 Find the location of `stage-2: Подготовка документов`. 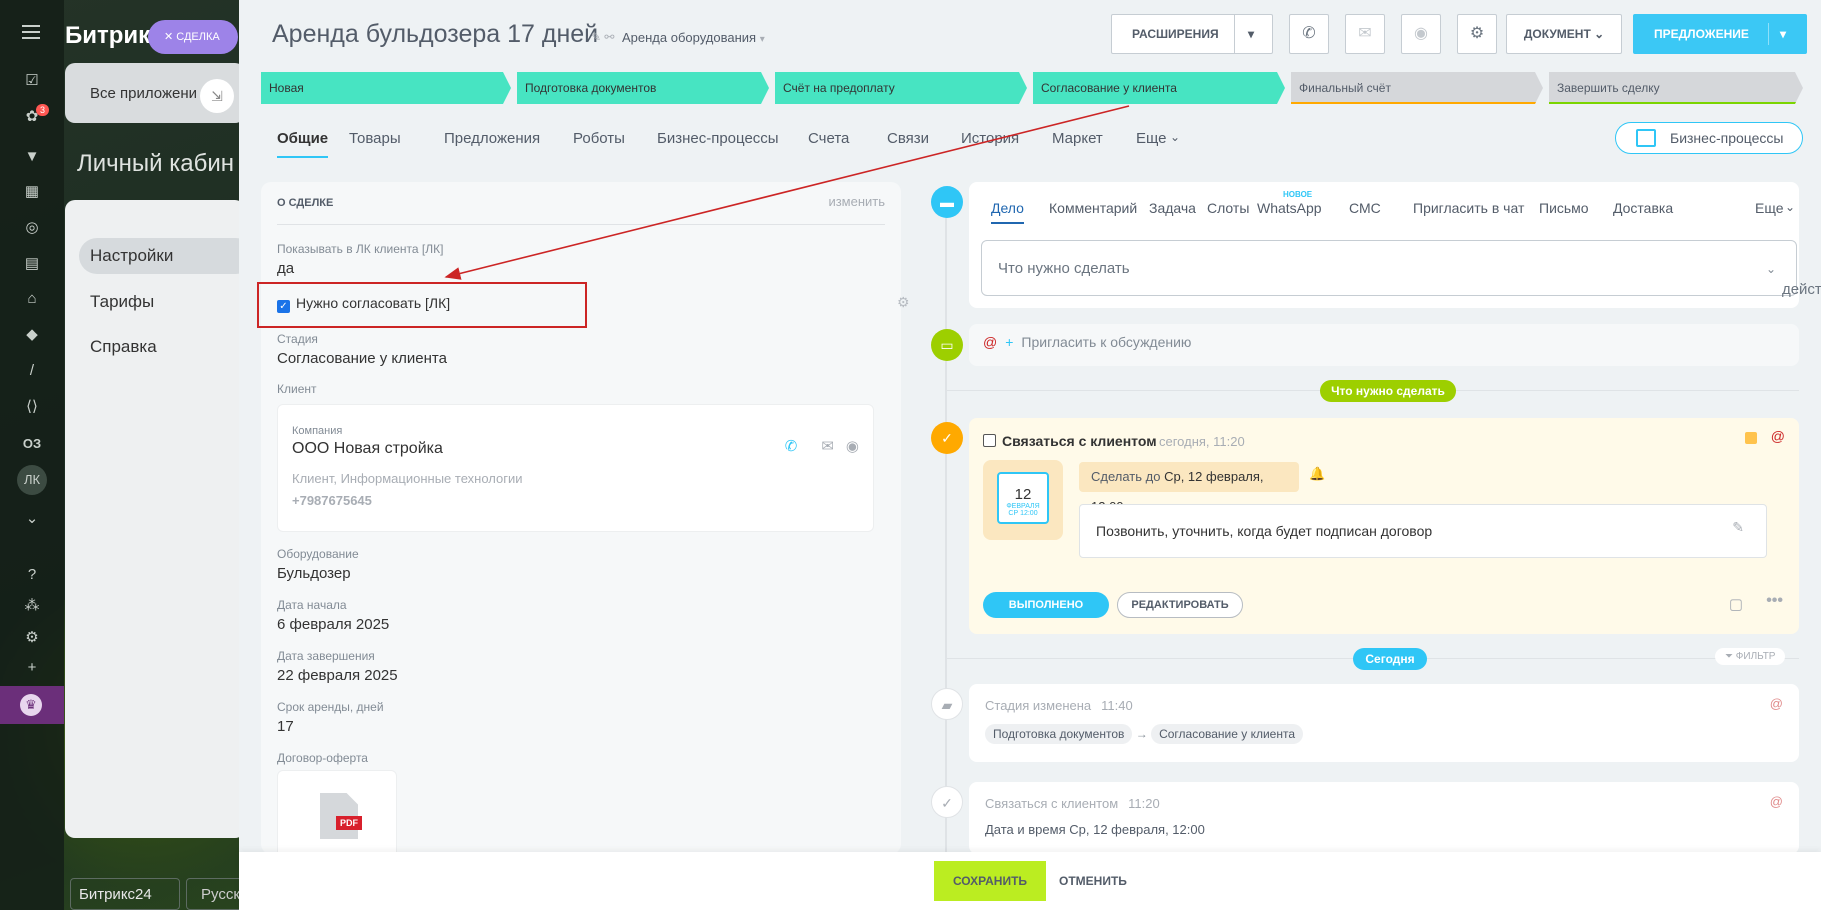

stage-2: Подготовка документов is located at coordinates (643, 88).